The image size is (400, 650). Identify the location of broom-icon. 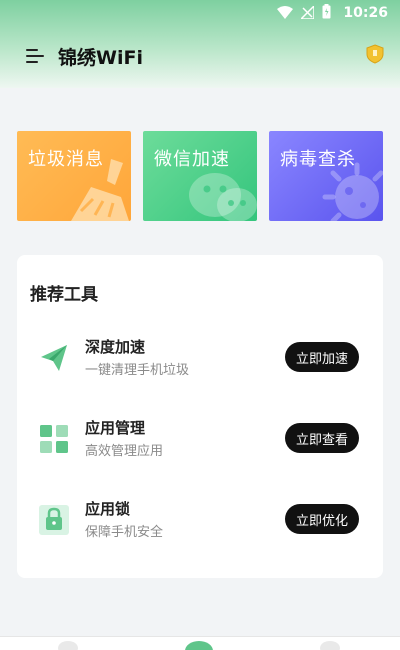
(100, 190).